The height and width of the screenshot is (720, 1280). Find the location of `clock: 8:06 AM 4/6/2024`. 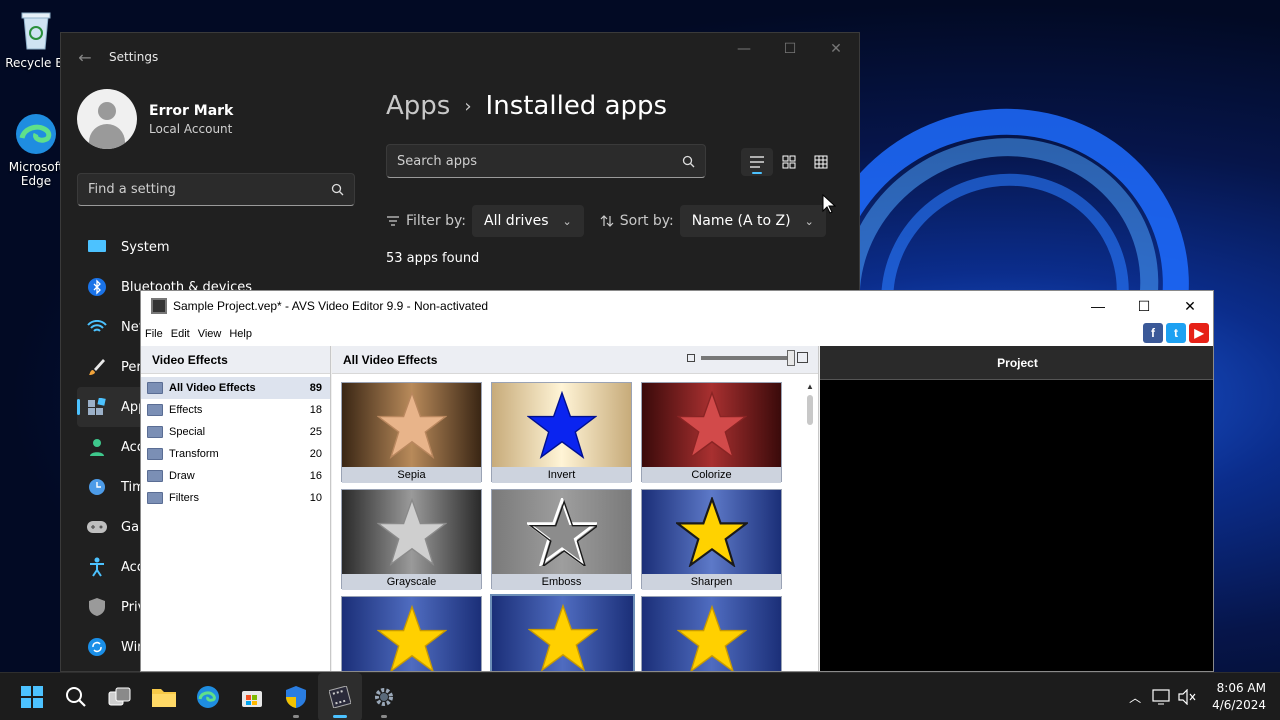

clock: 8:06 AM 4/6/2024 is located at coordinates (1239, 697).